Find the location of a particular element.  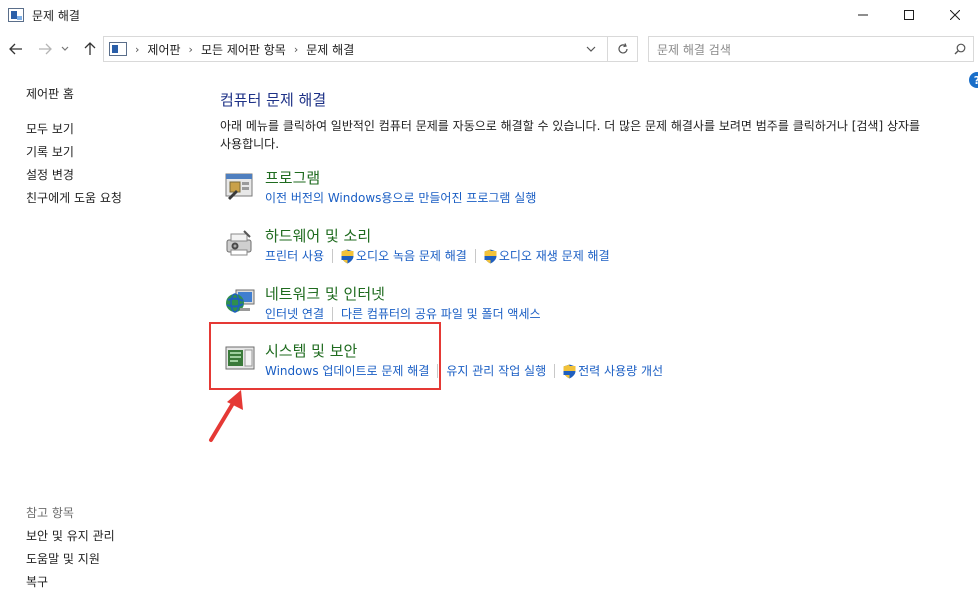

help-icon: ? is located at coordinates (973, 80).